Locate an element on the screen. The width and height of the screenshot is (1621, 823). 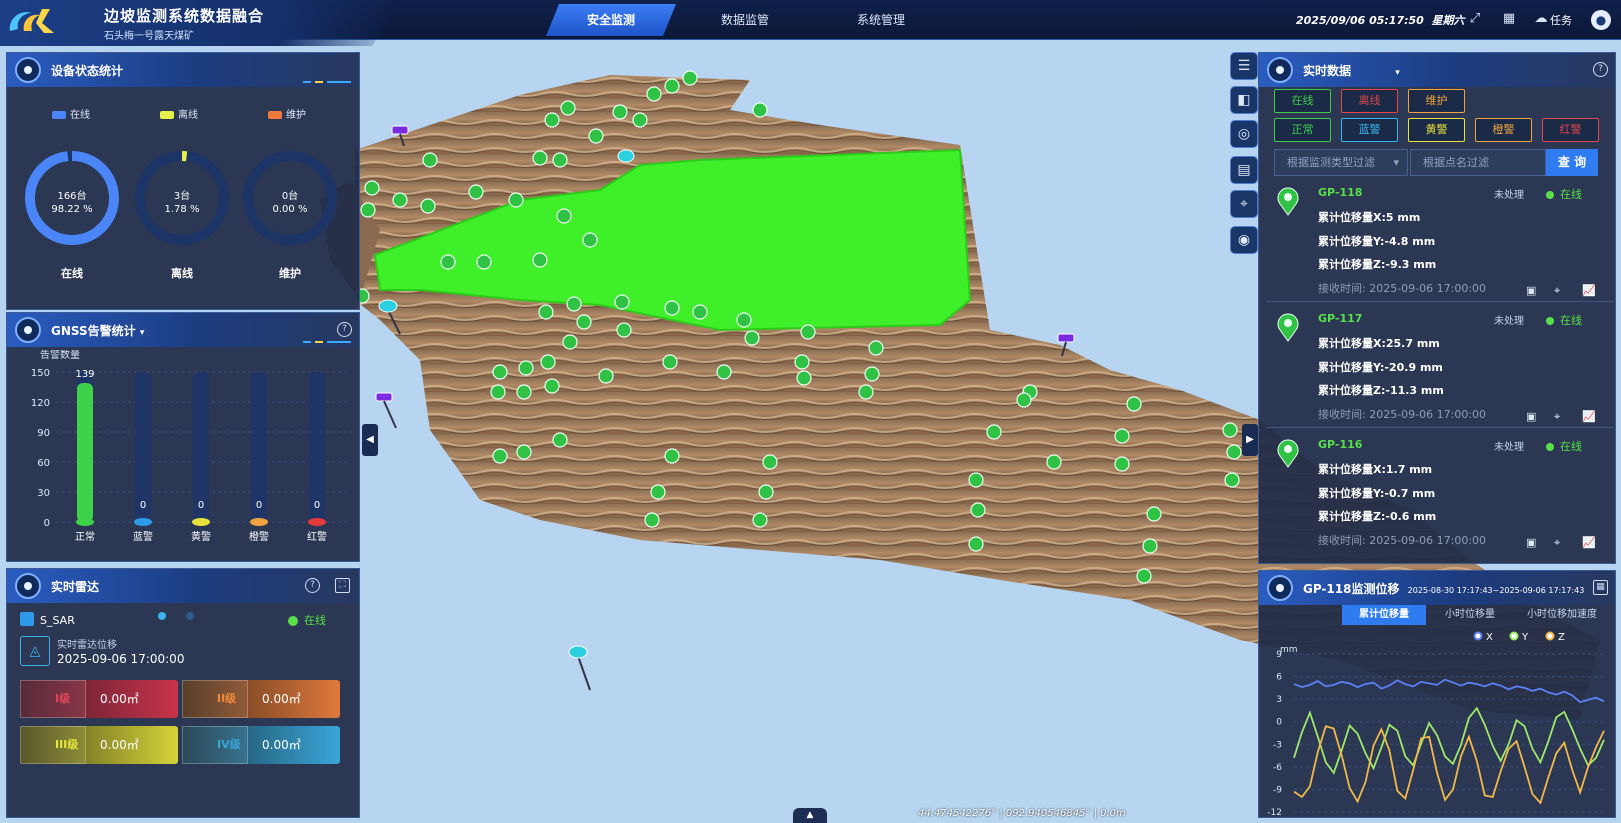
tab-hourly-displacement: 小时位移量 is located at coordinates (1470, 615).